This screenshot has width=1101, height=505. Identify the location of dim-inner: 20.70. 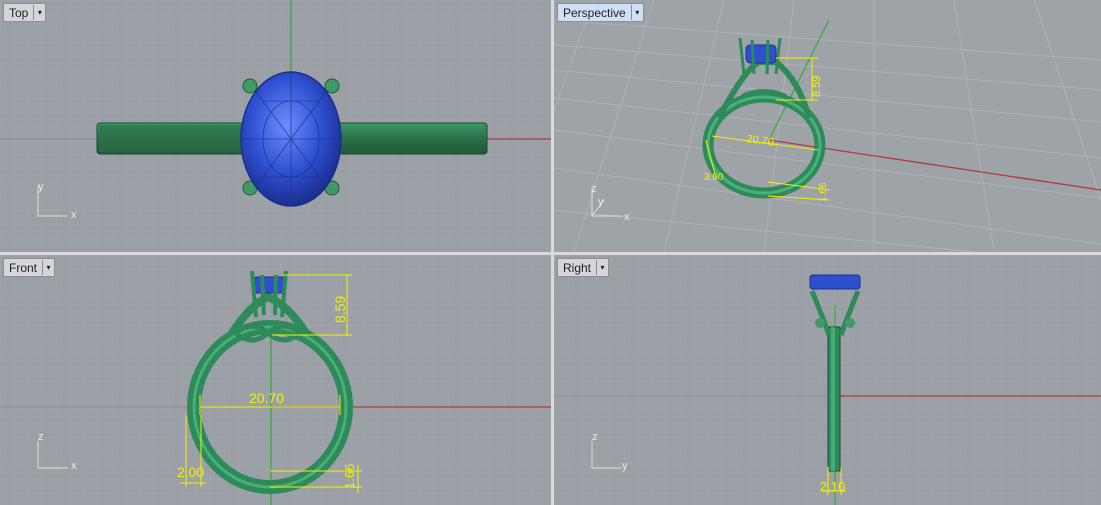
(266, 398).